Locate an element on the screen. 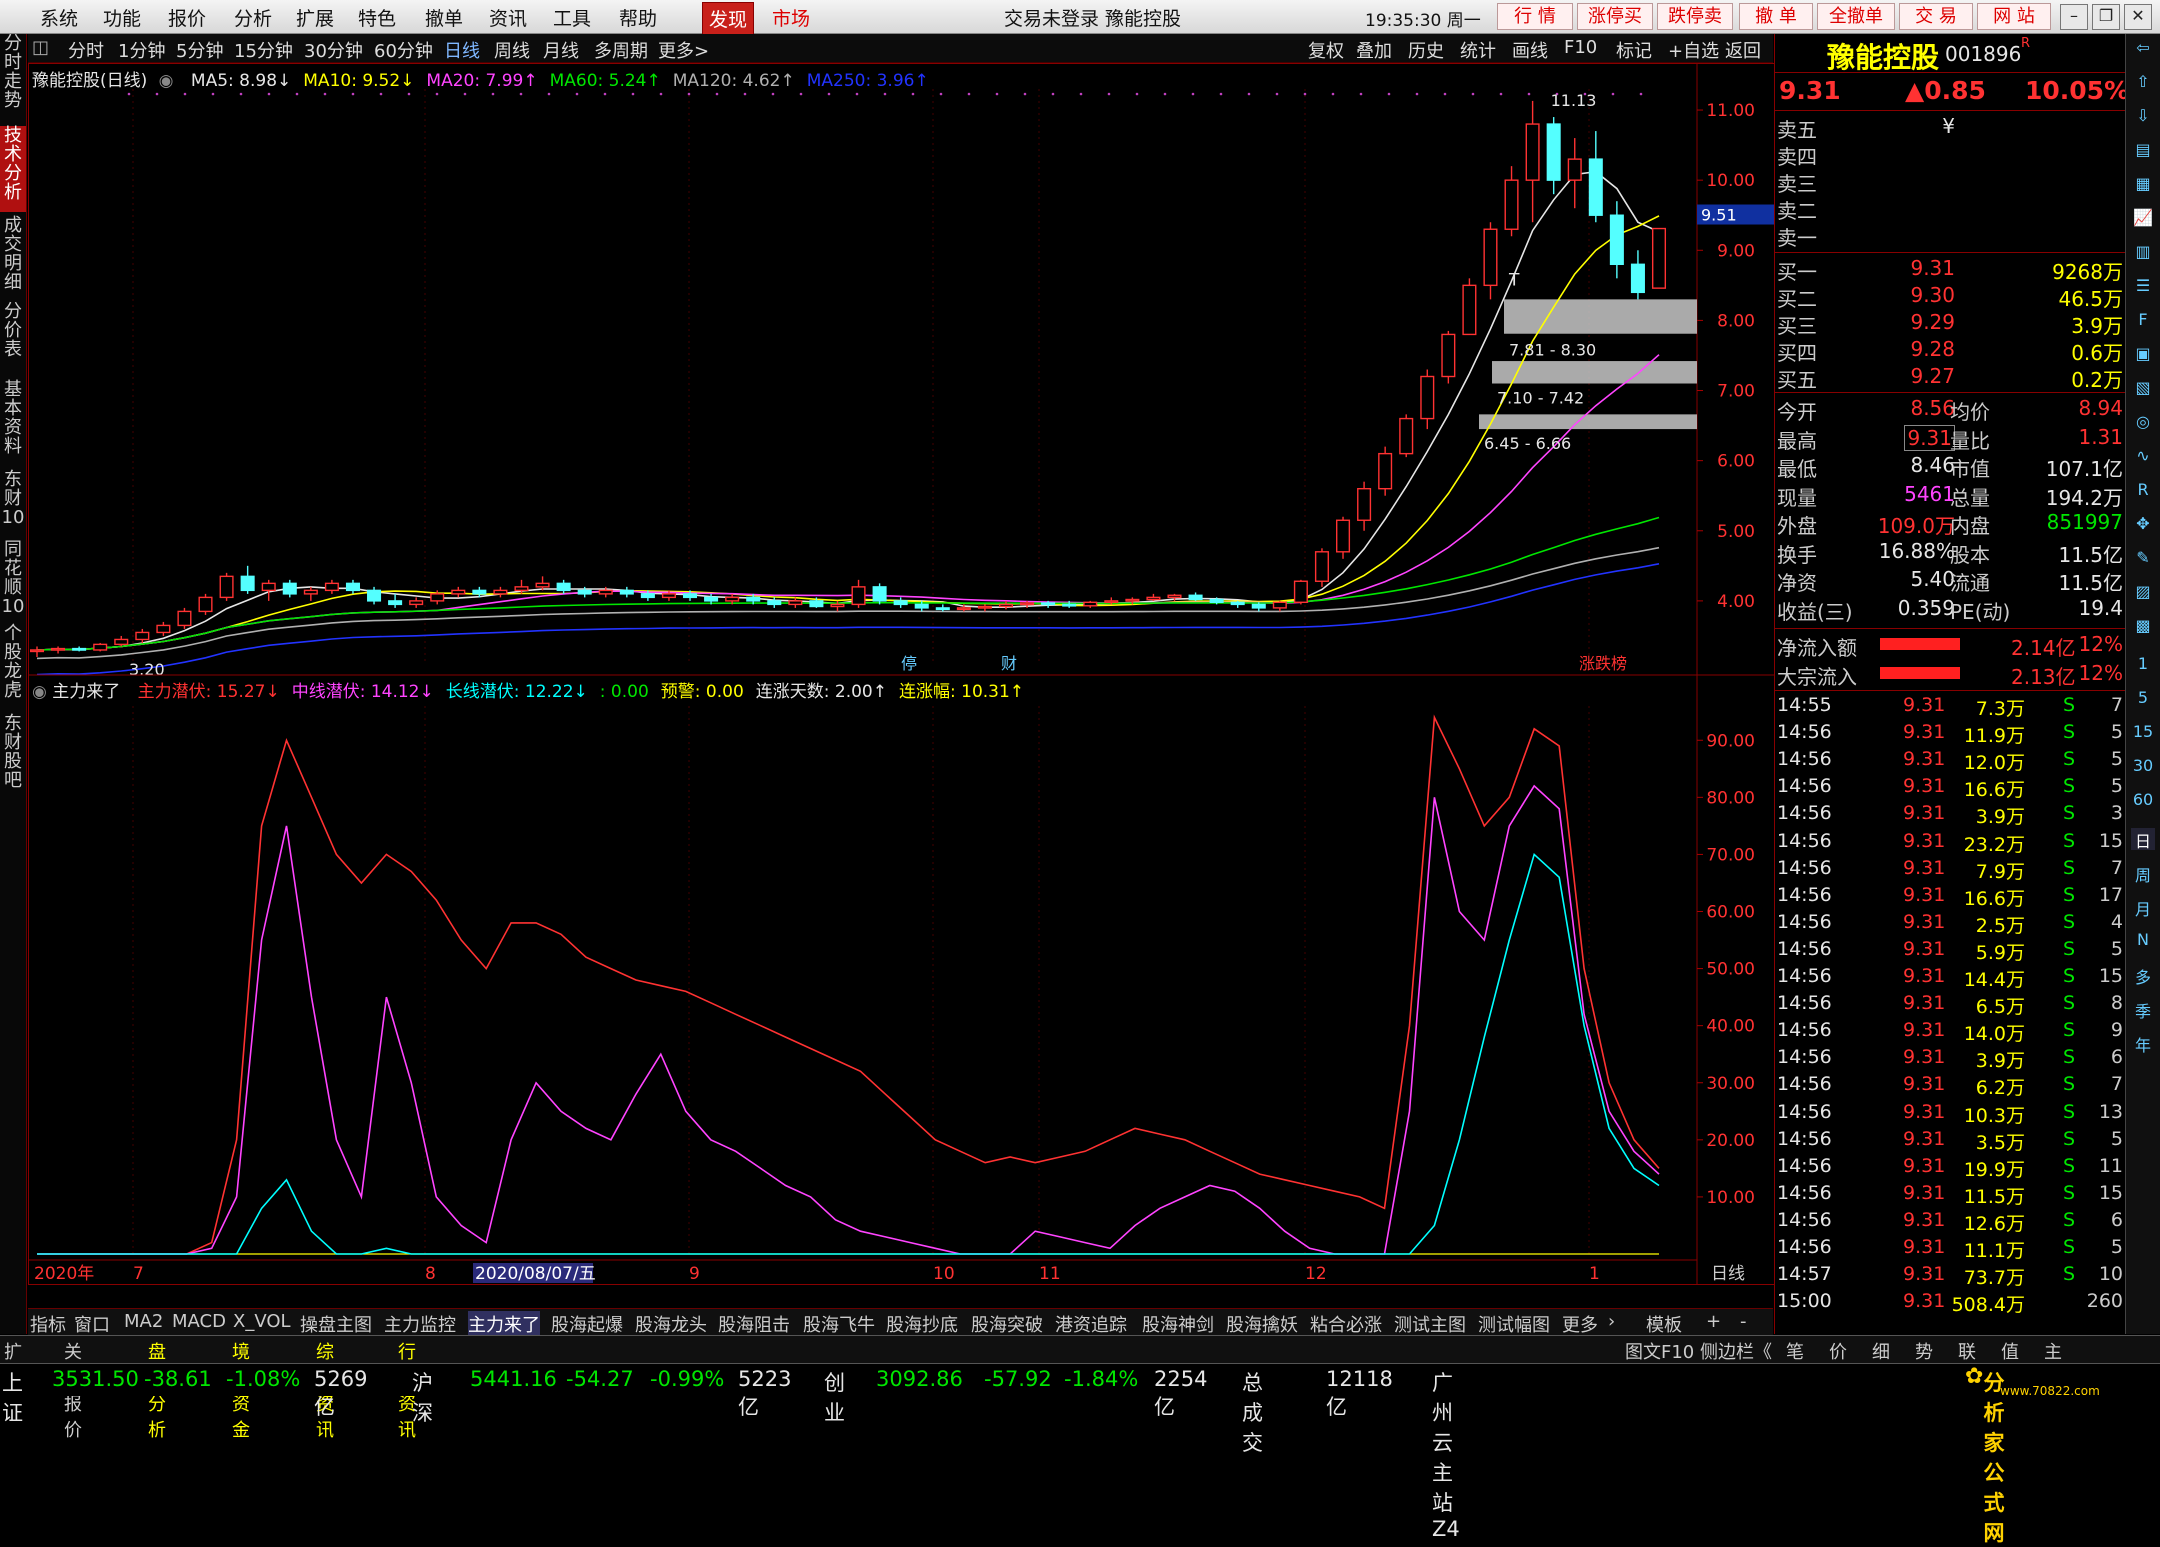 Image resolution: width=2160 pixels, height=1547 pixels. indicator-tab: 股海擒妖 is located at coordinates (1262, 1324).